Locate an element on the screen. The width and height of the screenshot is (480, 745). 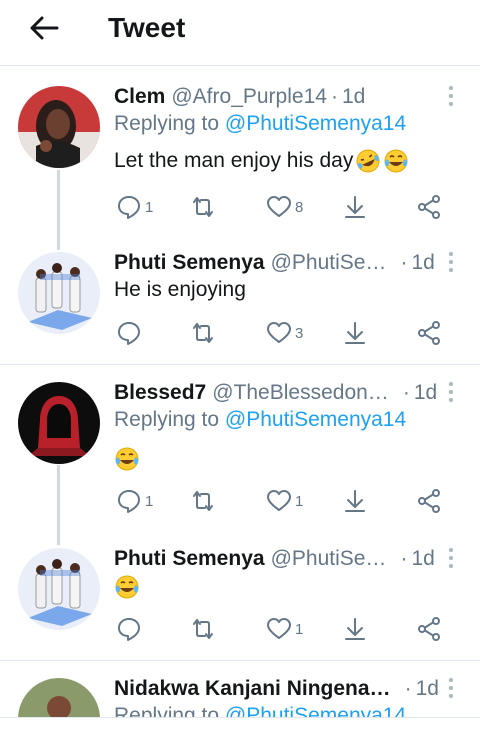
tweet-actions: 1 1 is located at coordinates (286, 501).